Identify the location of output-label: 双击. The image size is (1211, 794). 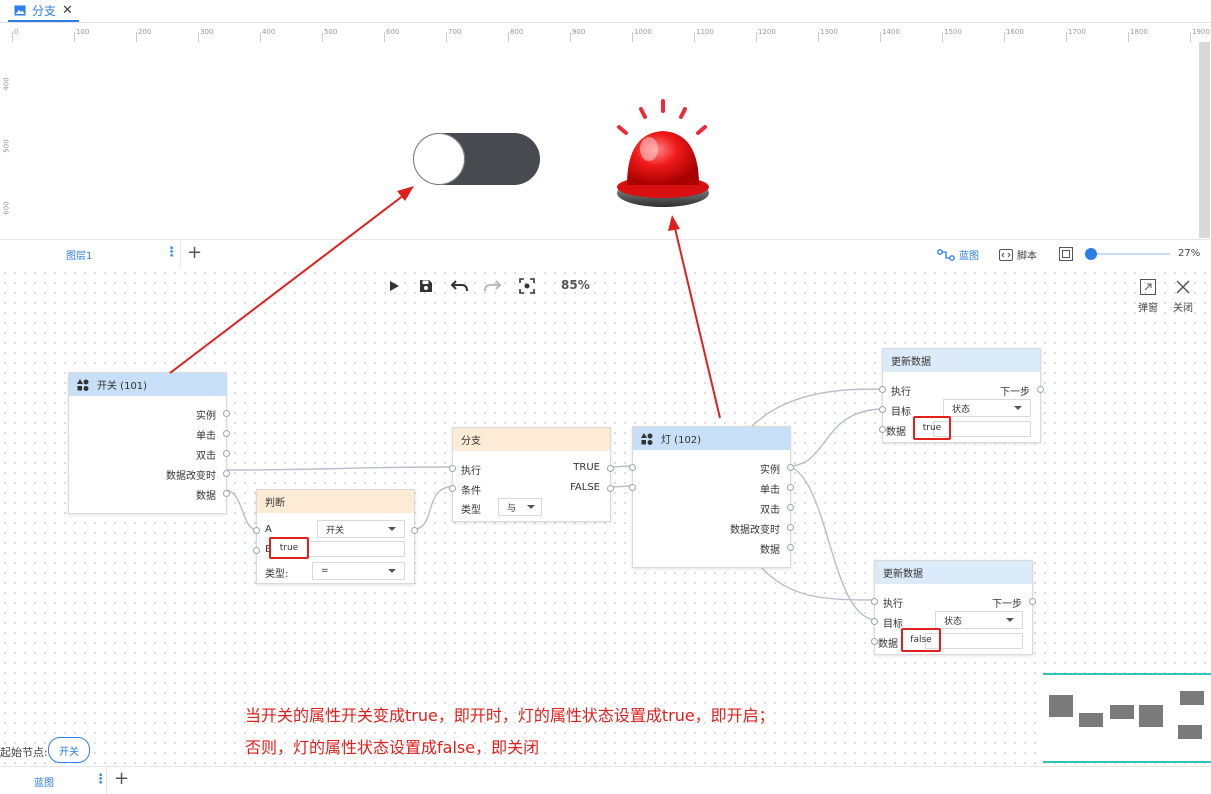
(206, 456).